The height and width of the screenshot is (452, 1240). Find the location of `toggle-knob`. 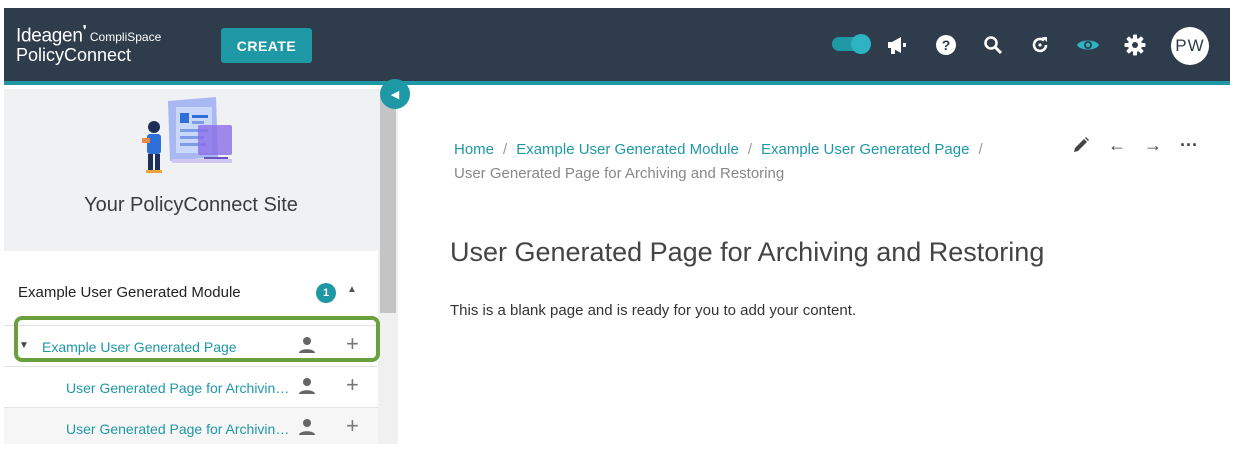

toggle-knob is located at coordinates (861, 44).